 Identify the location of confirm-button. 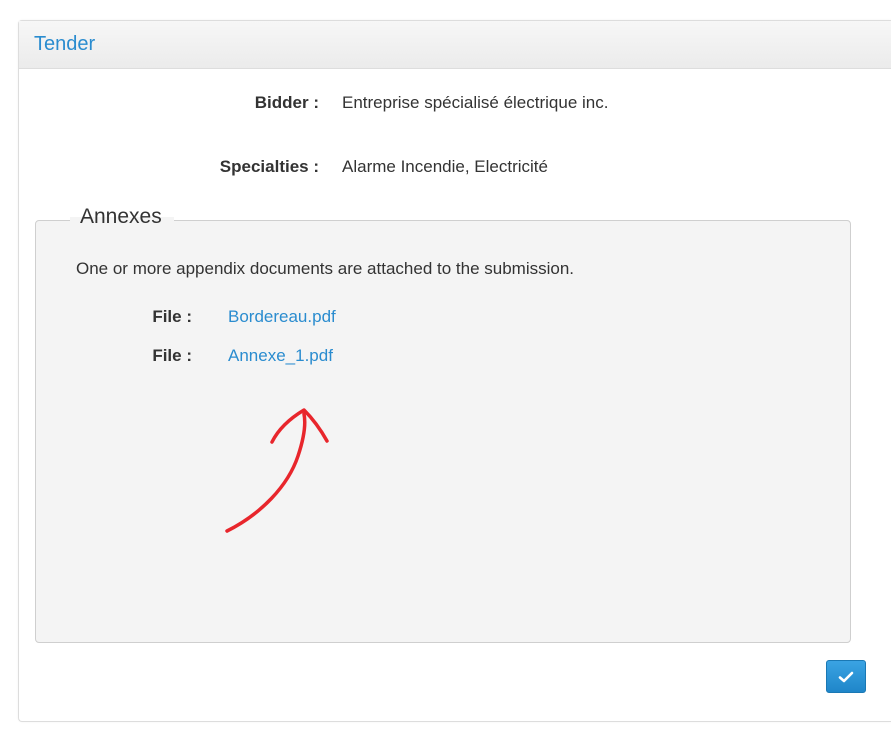
(846, 676).